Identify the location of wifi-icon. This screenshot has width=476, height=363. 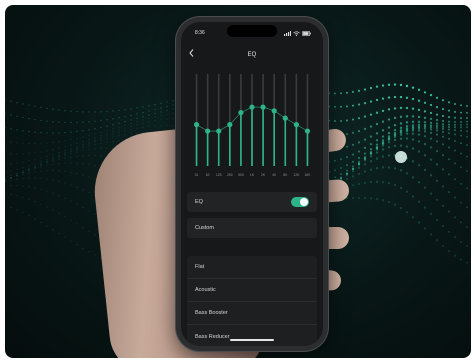
(296, 33).